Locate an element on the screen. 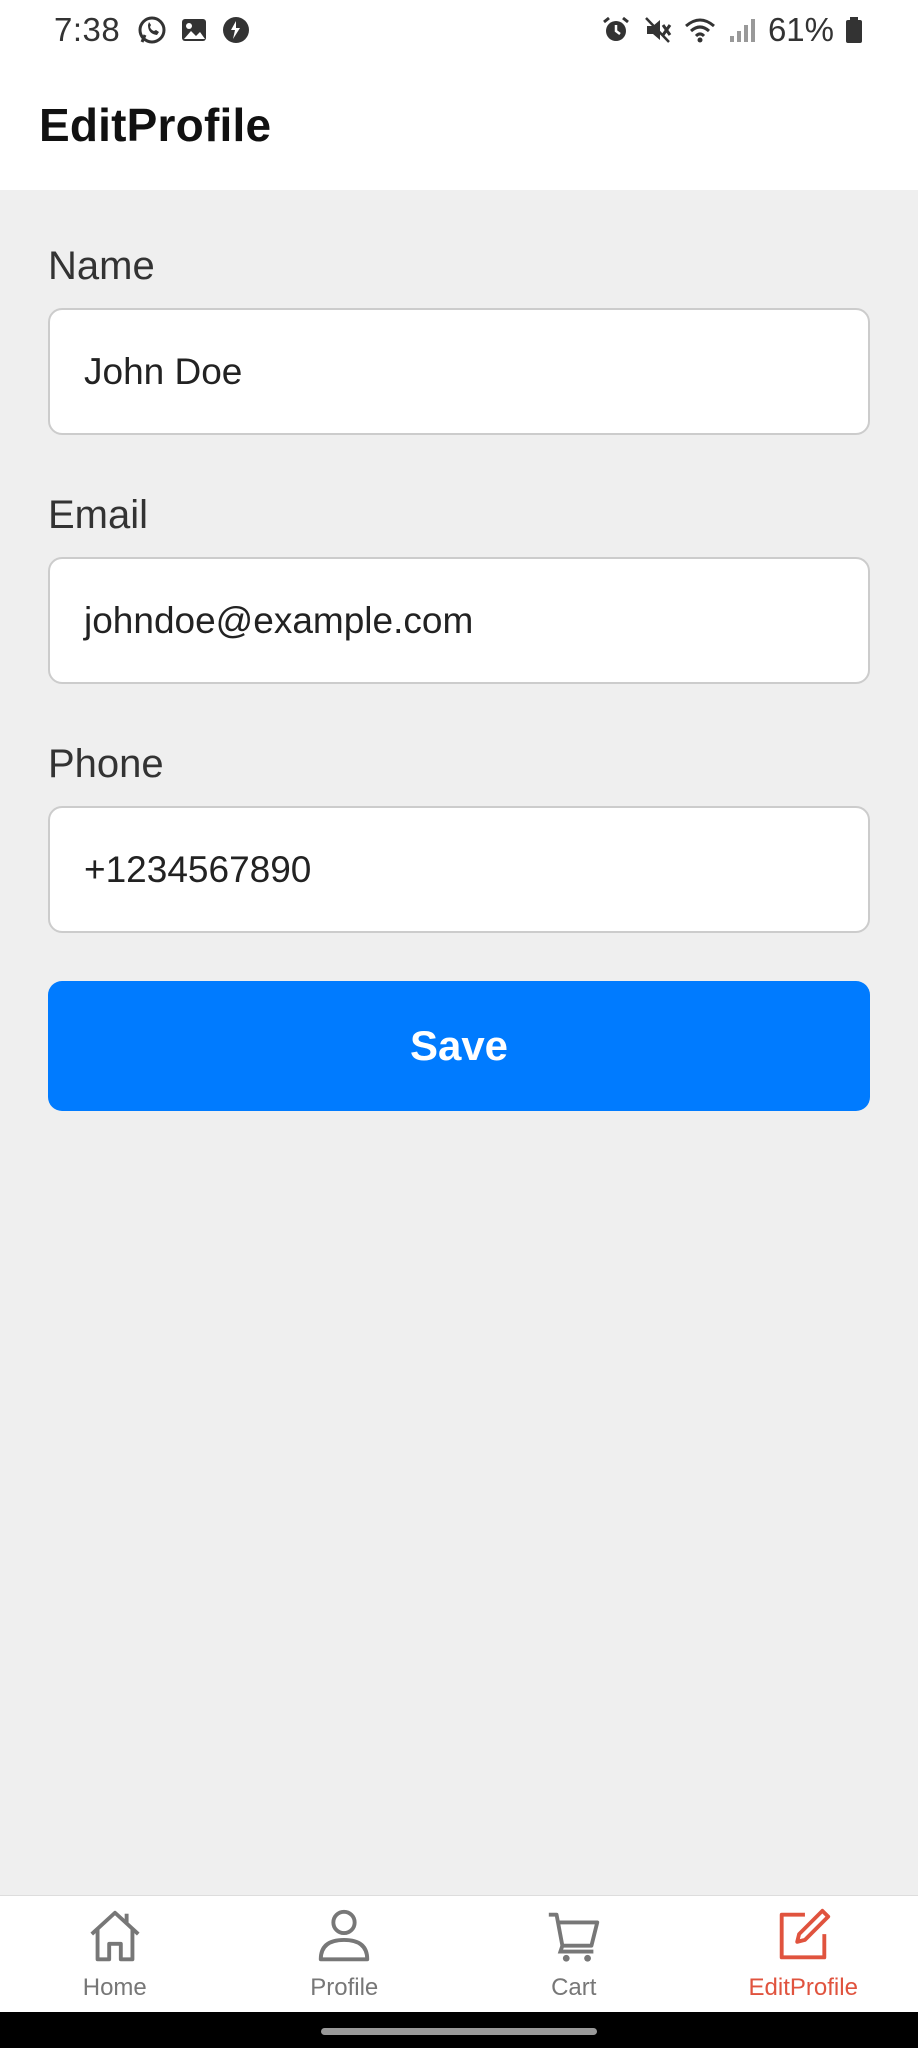  name-label: Name is located at coordinates (101, 266).